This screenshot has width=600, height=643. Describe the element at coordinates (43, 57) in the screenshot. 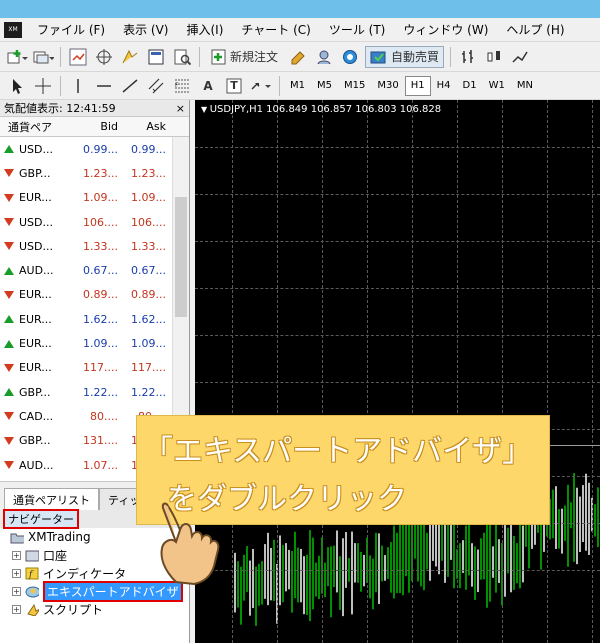

I see `profiles-icon` at that location.